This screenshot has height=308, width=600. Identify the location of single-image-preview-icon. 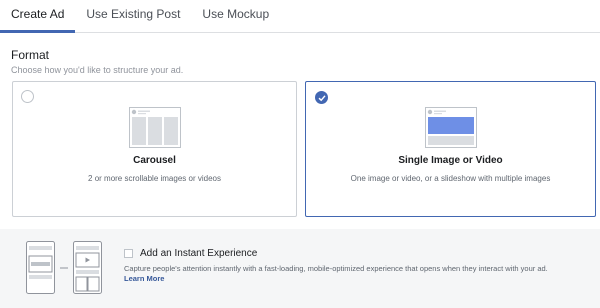
(450, 130).